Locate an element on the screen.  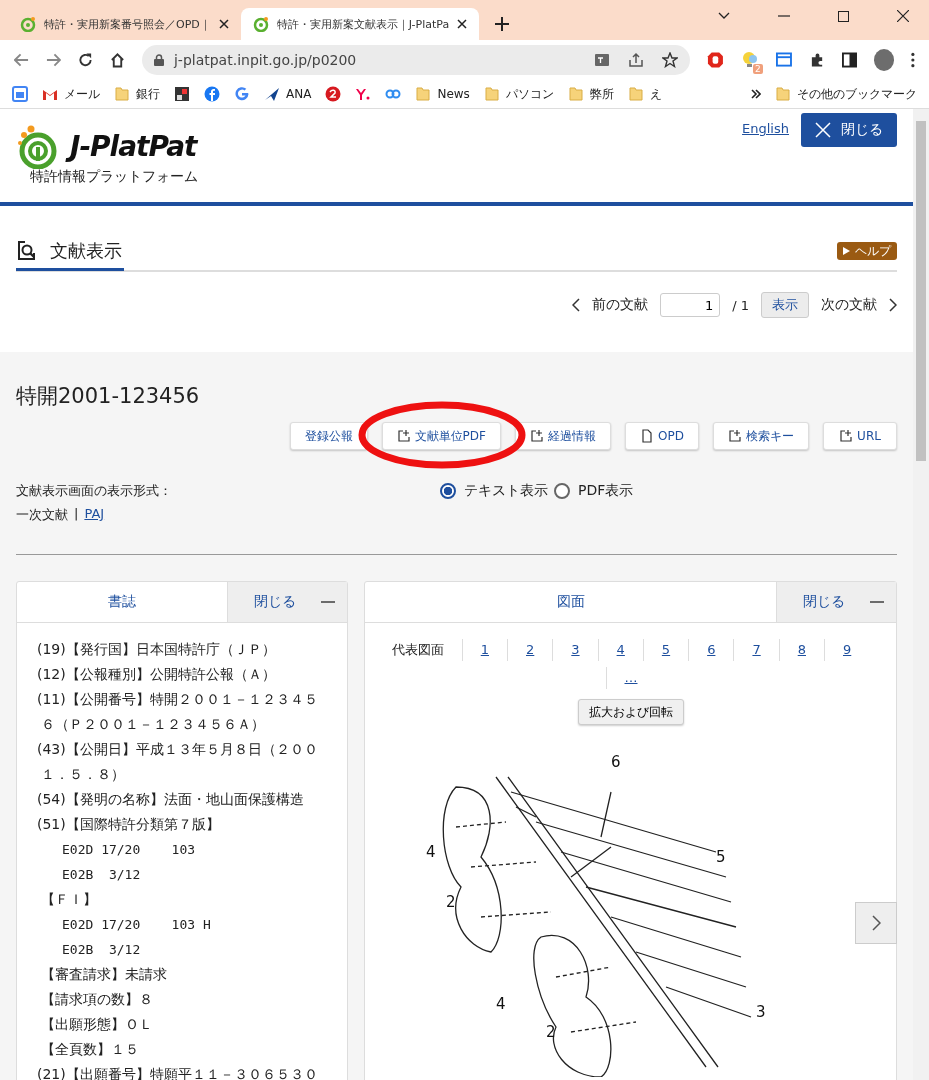
action-button: 経過情報 is located at coordinates (563, 436).